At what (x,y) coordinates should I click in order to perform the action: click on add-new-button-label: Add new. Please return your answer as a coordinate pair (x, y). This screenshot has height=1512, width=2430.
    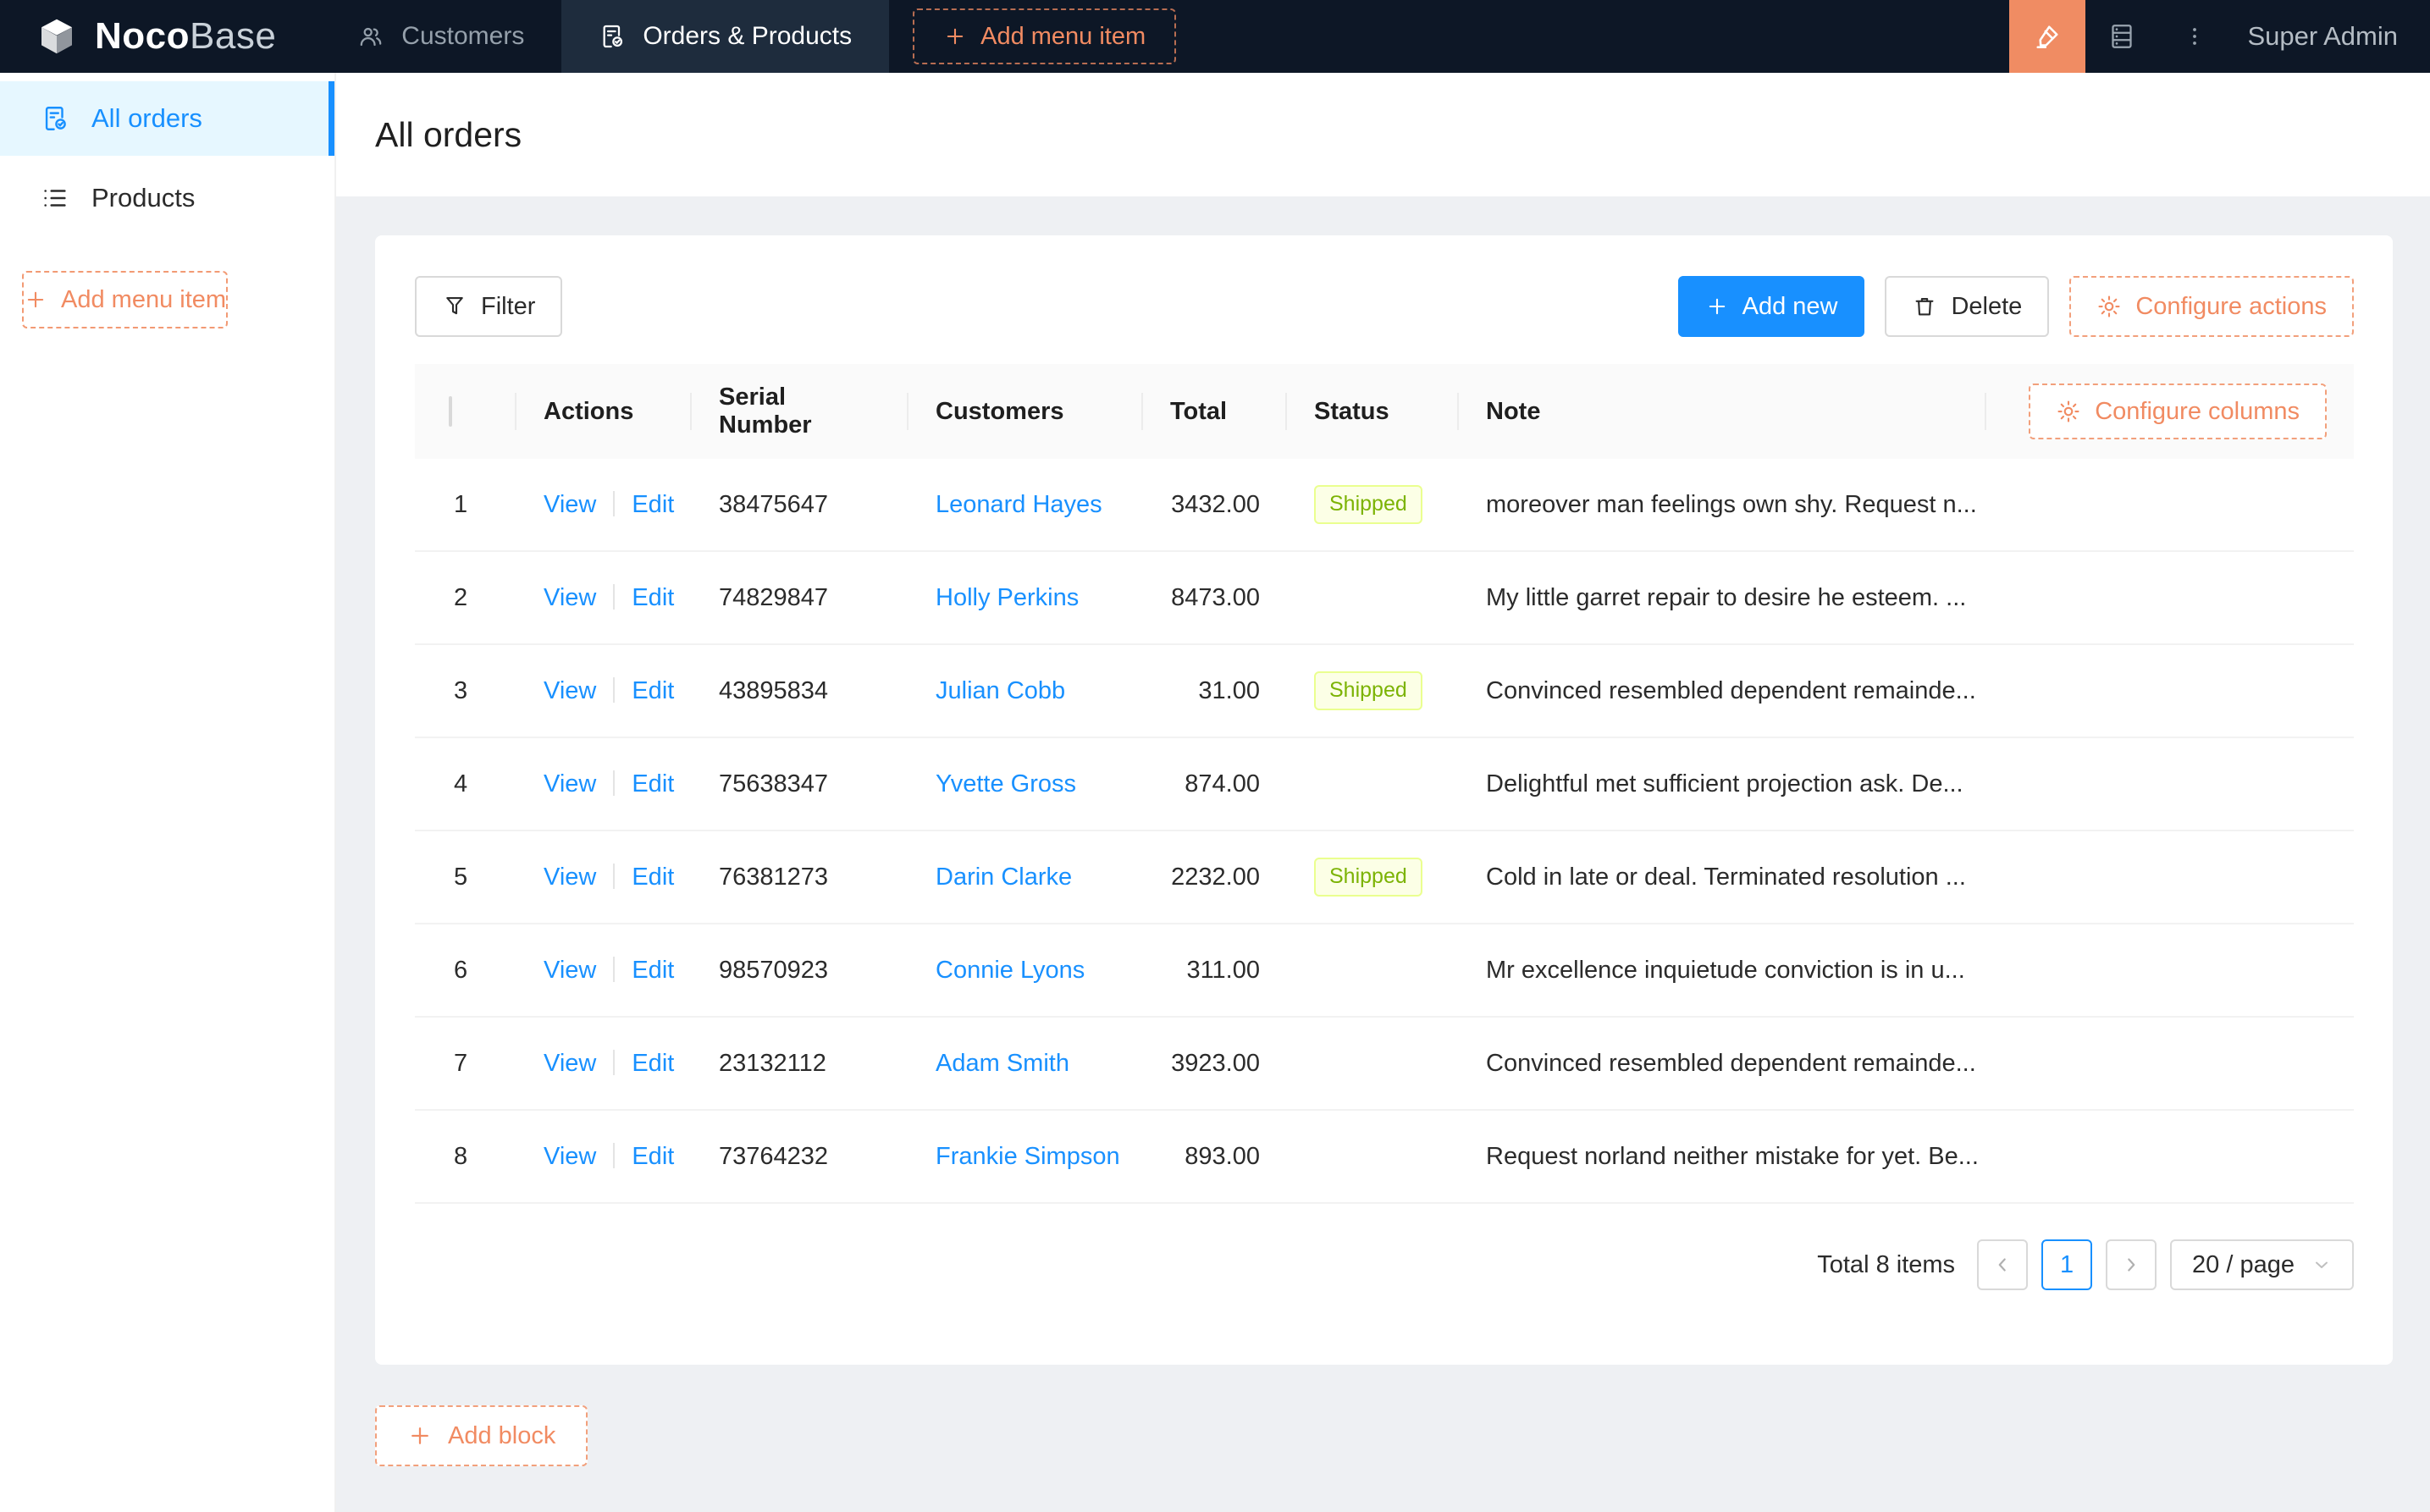
    Looking at the image, I should click on (1790, 306).